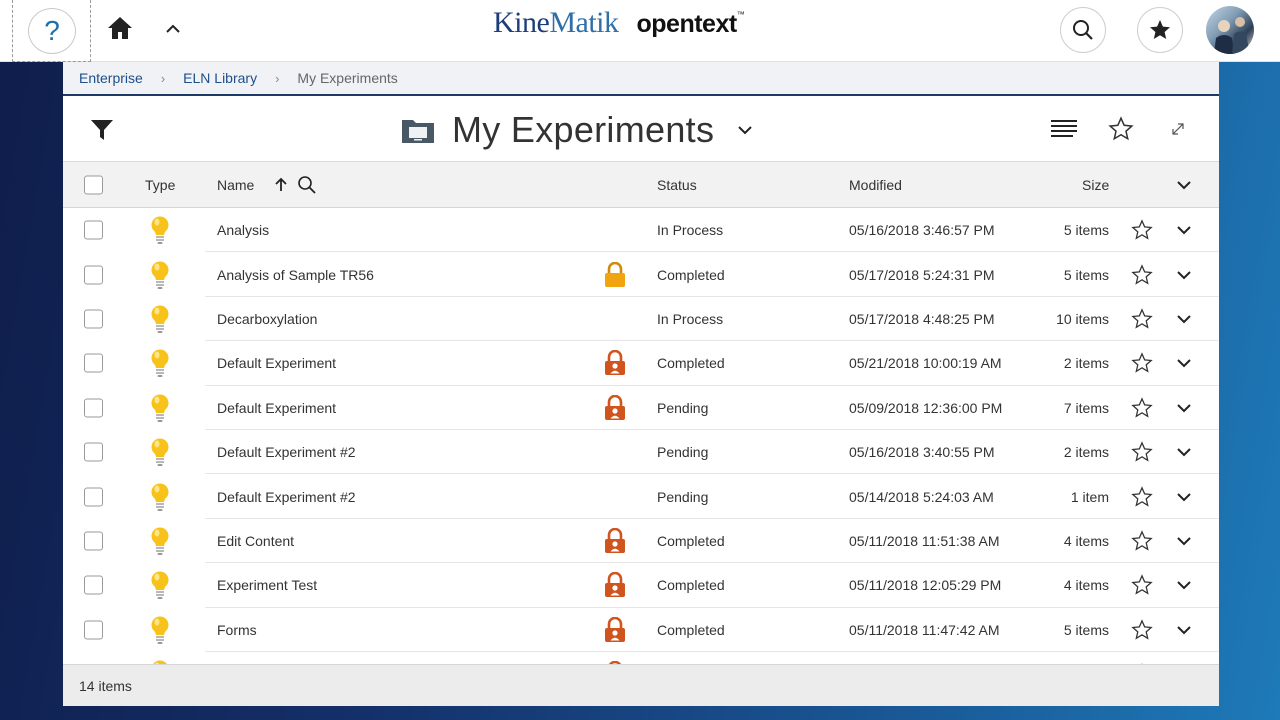 The height and width of the screenshot is (720, 1280). I want to click on home-icon, so click(120, 28).